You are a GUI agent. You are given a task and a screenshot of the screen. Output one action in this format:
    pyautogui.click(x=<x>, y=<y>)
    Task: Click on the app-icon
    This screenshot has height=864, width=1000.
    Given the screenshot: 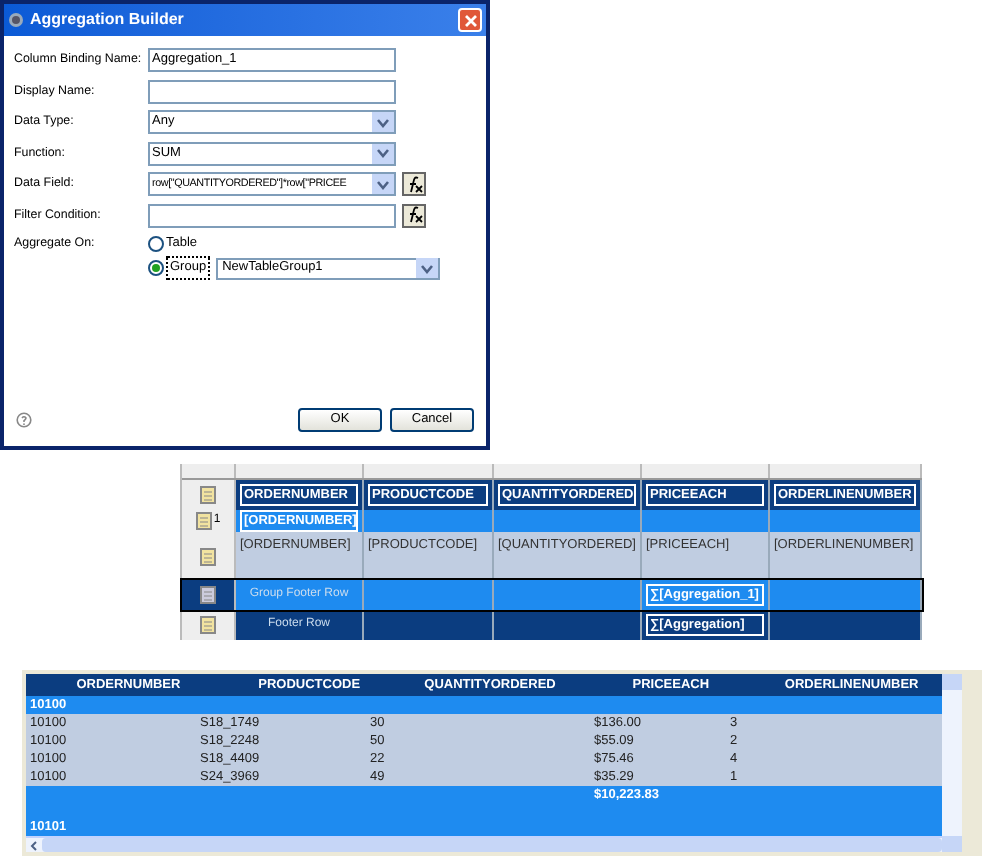 What is the action you would take?
    pyautogui.click(x=16, y=20)
    